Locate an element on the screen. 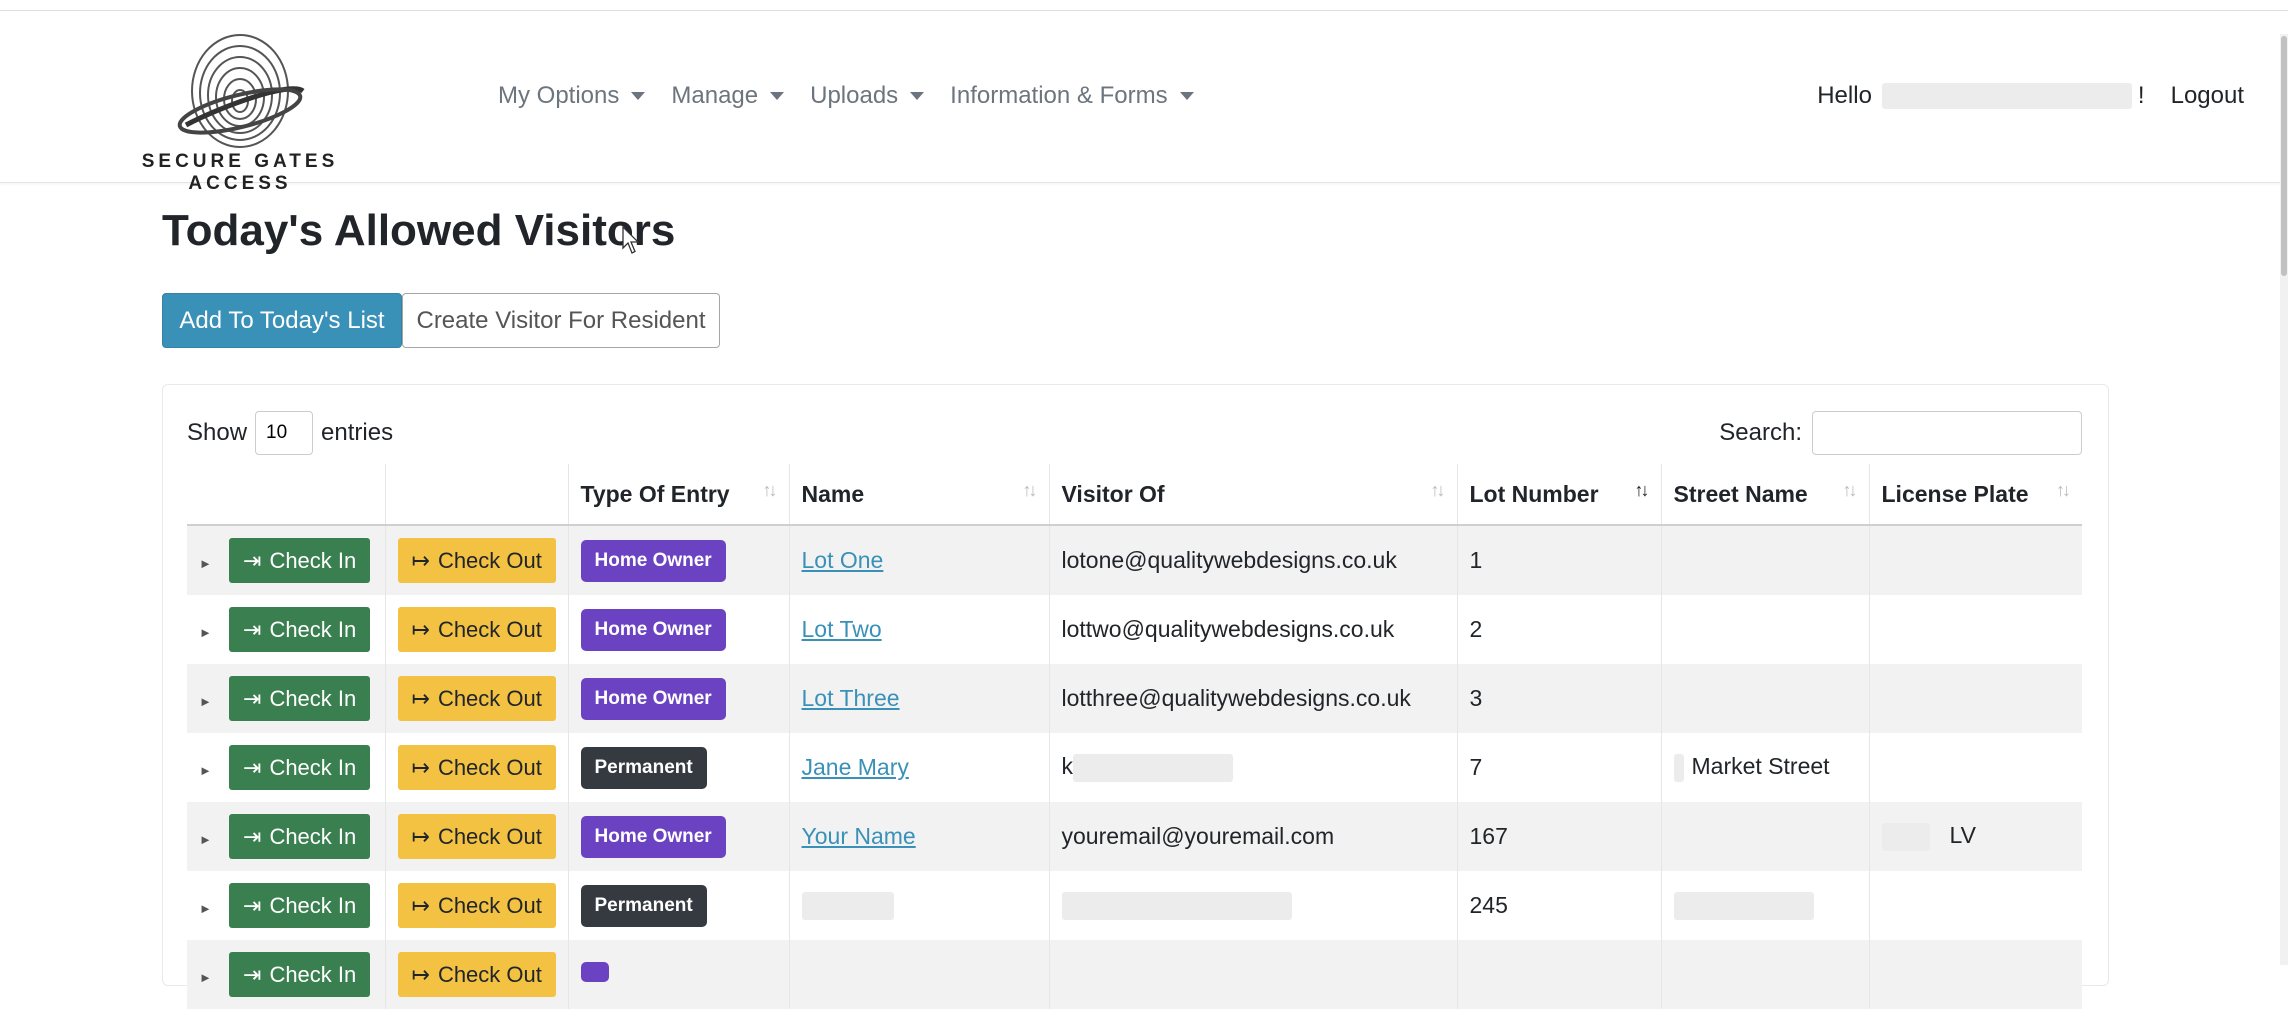 The height and width of the screenshot is (1009, 2288). user-name-redacted is located at coordinates (2006, 96).